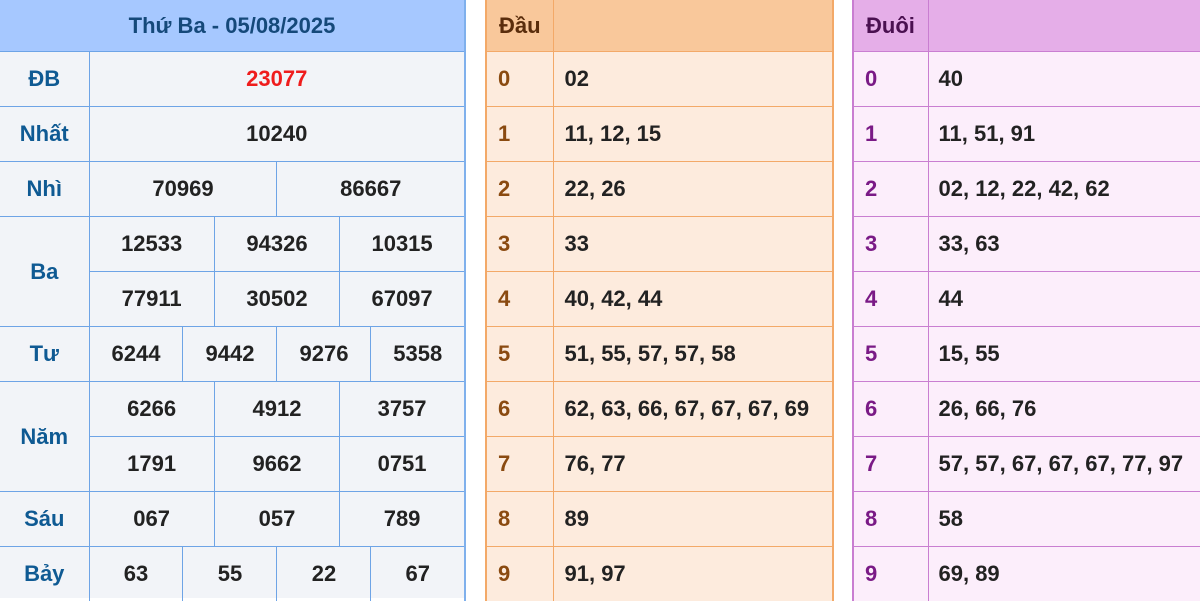 The height and width of the screenshot is (601, 1200). I want to click on duoi-values: 40, so click(1064, 79).